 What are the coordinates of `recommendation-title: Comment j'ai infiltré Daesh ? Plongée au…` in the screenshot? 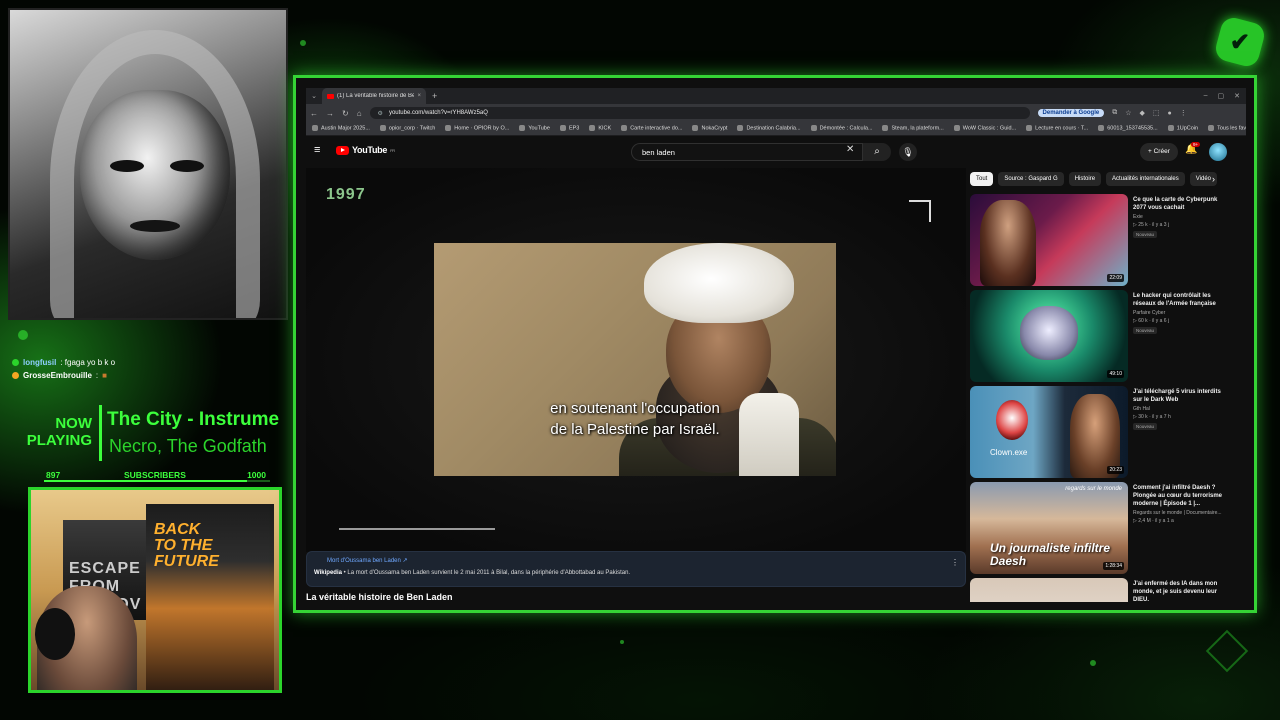 It's located at (1181, 496).